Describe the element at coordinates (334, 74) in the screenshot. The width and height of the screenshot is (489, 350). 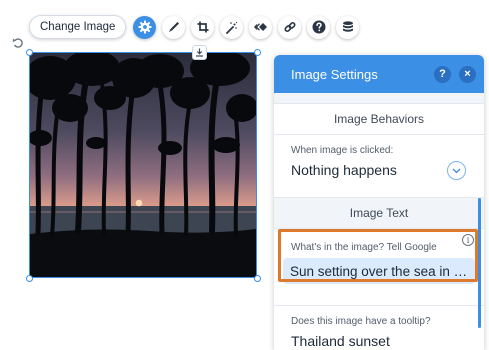
I see `panel-title: Image Settings` at that location.